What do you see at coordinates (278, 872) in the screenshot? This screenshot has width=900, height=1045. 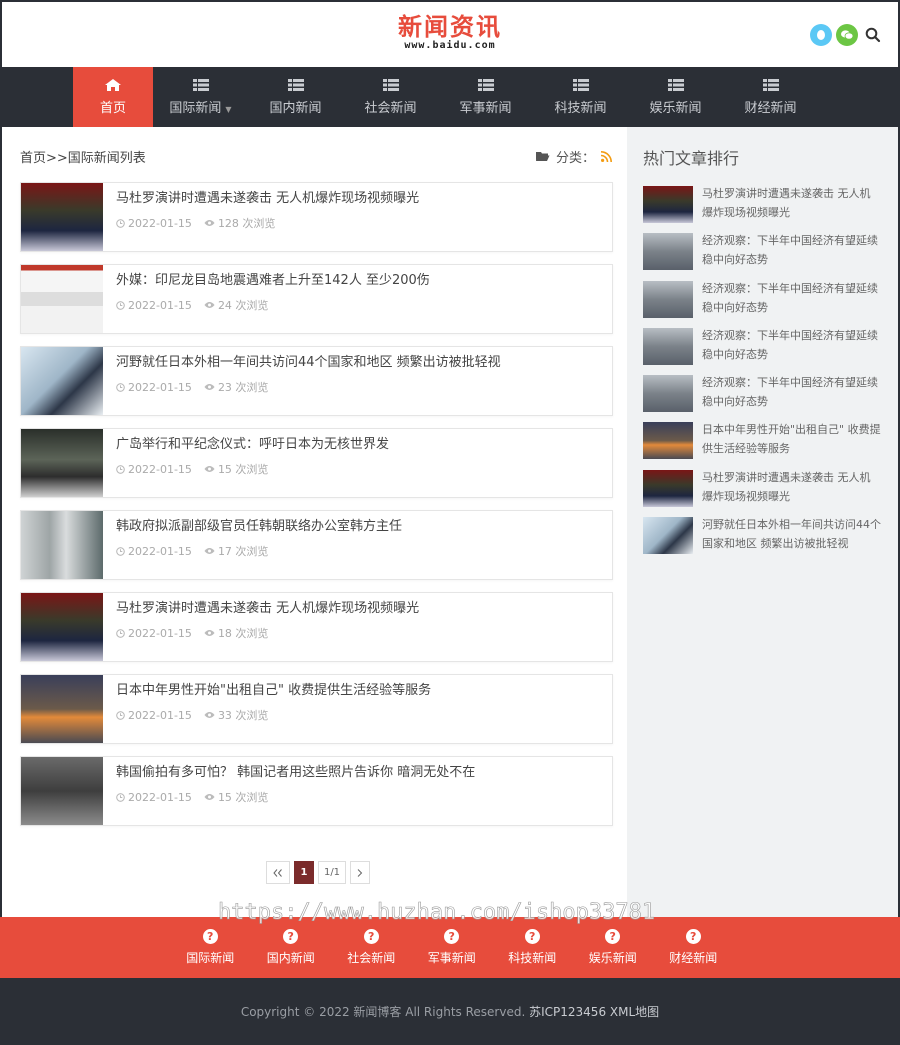 I see `pager-prev-button` at bounding box center [278, 872].